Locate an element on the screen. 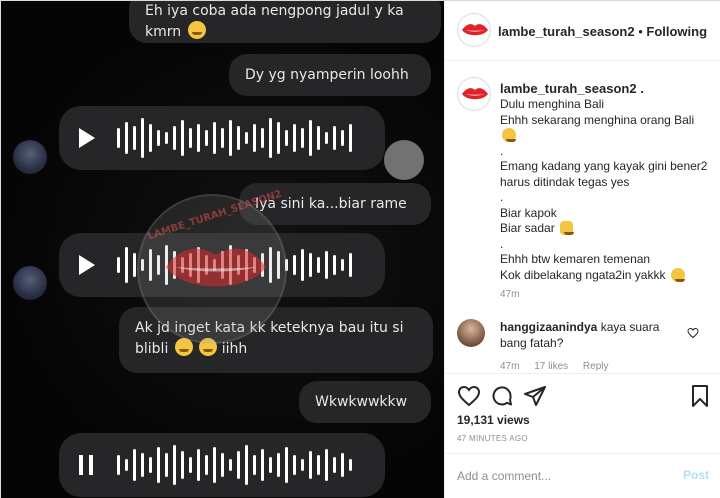 Image resolution: width=720 pixels, height=498 pixels. like-heart-icon is located at coordinates (469, 396).